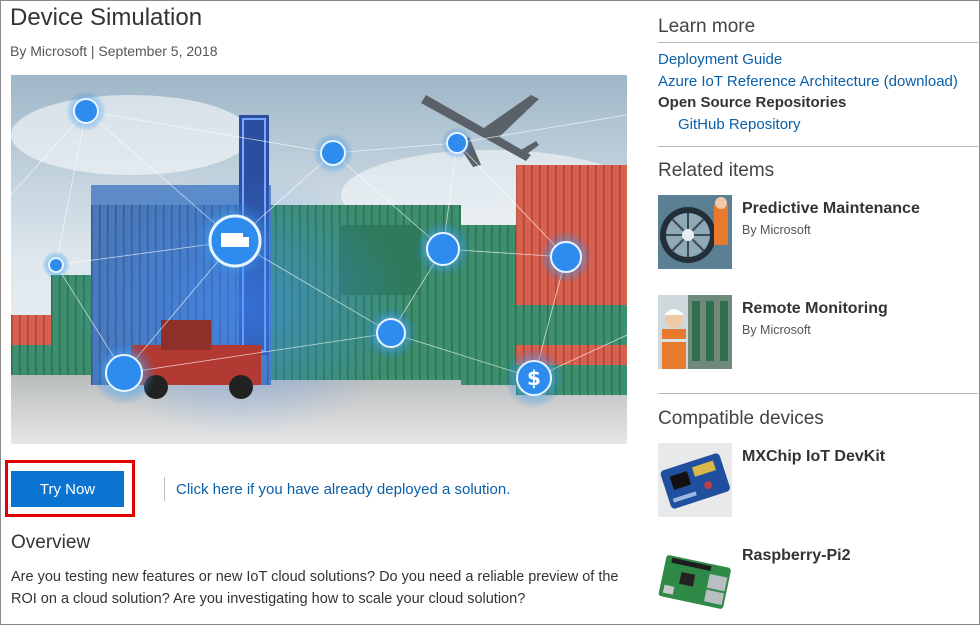  What do you see at coordinates (813, 457) in the screenshot?
I see `mxchip-title: MXChip IoT DevKit` at bounding box center [813, 457].